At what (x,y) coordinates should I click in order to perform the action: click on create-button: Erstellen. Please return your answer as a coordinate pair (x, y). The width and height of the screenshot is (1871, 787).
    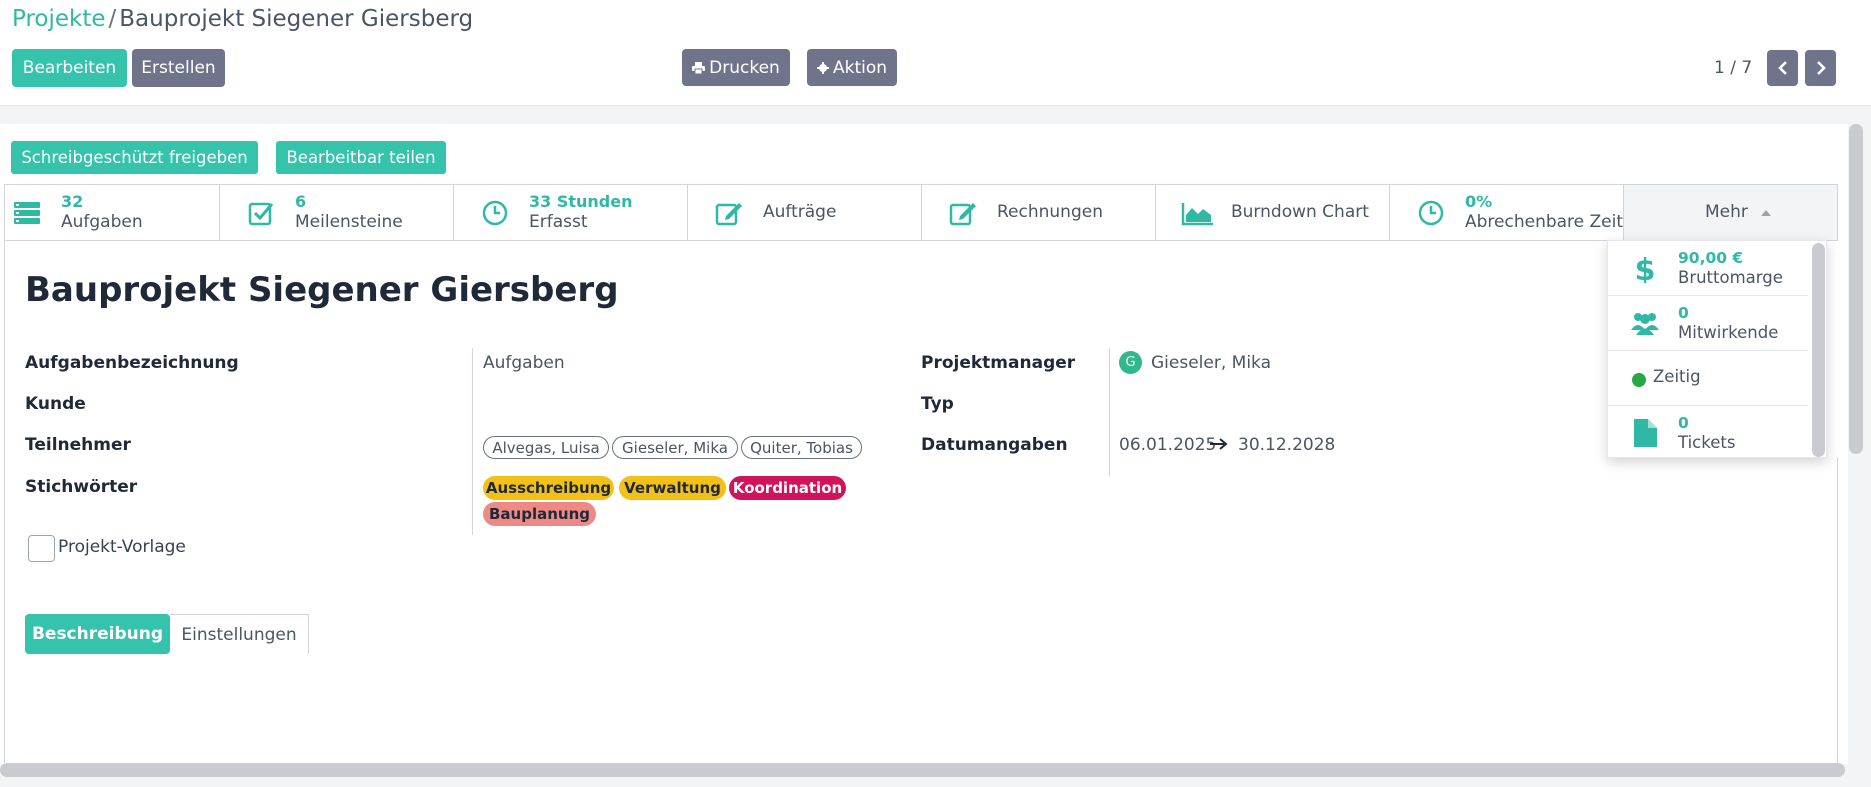
    Looking at the image, I should click on (178, 68).